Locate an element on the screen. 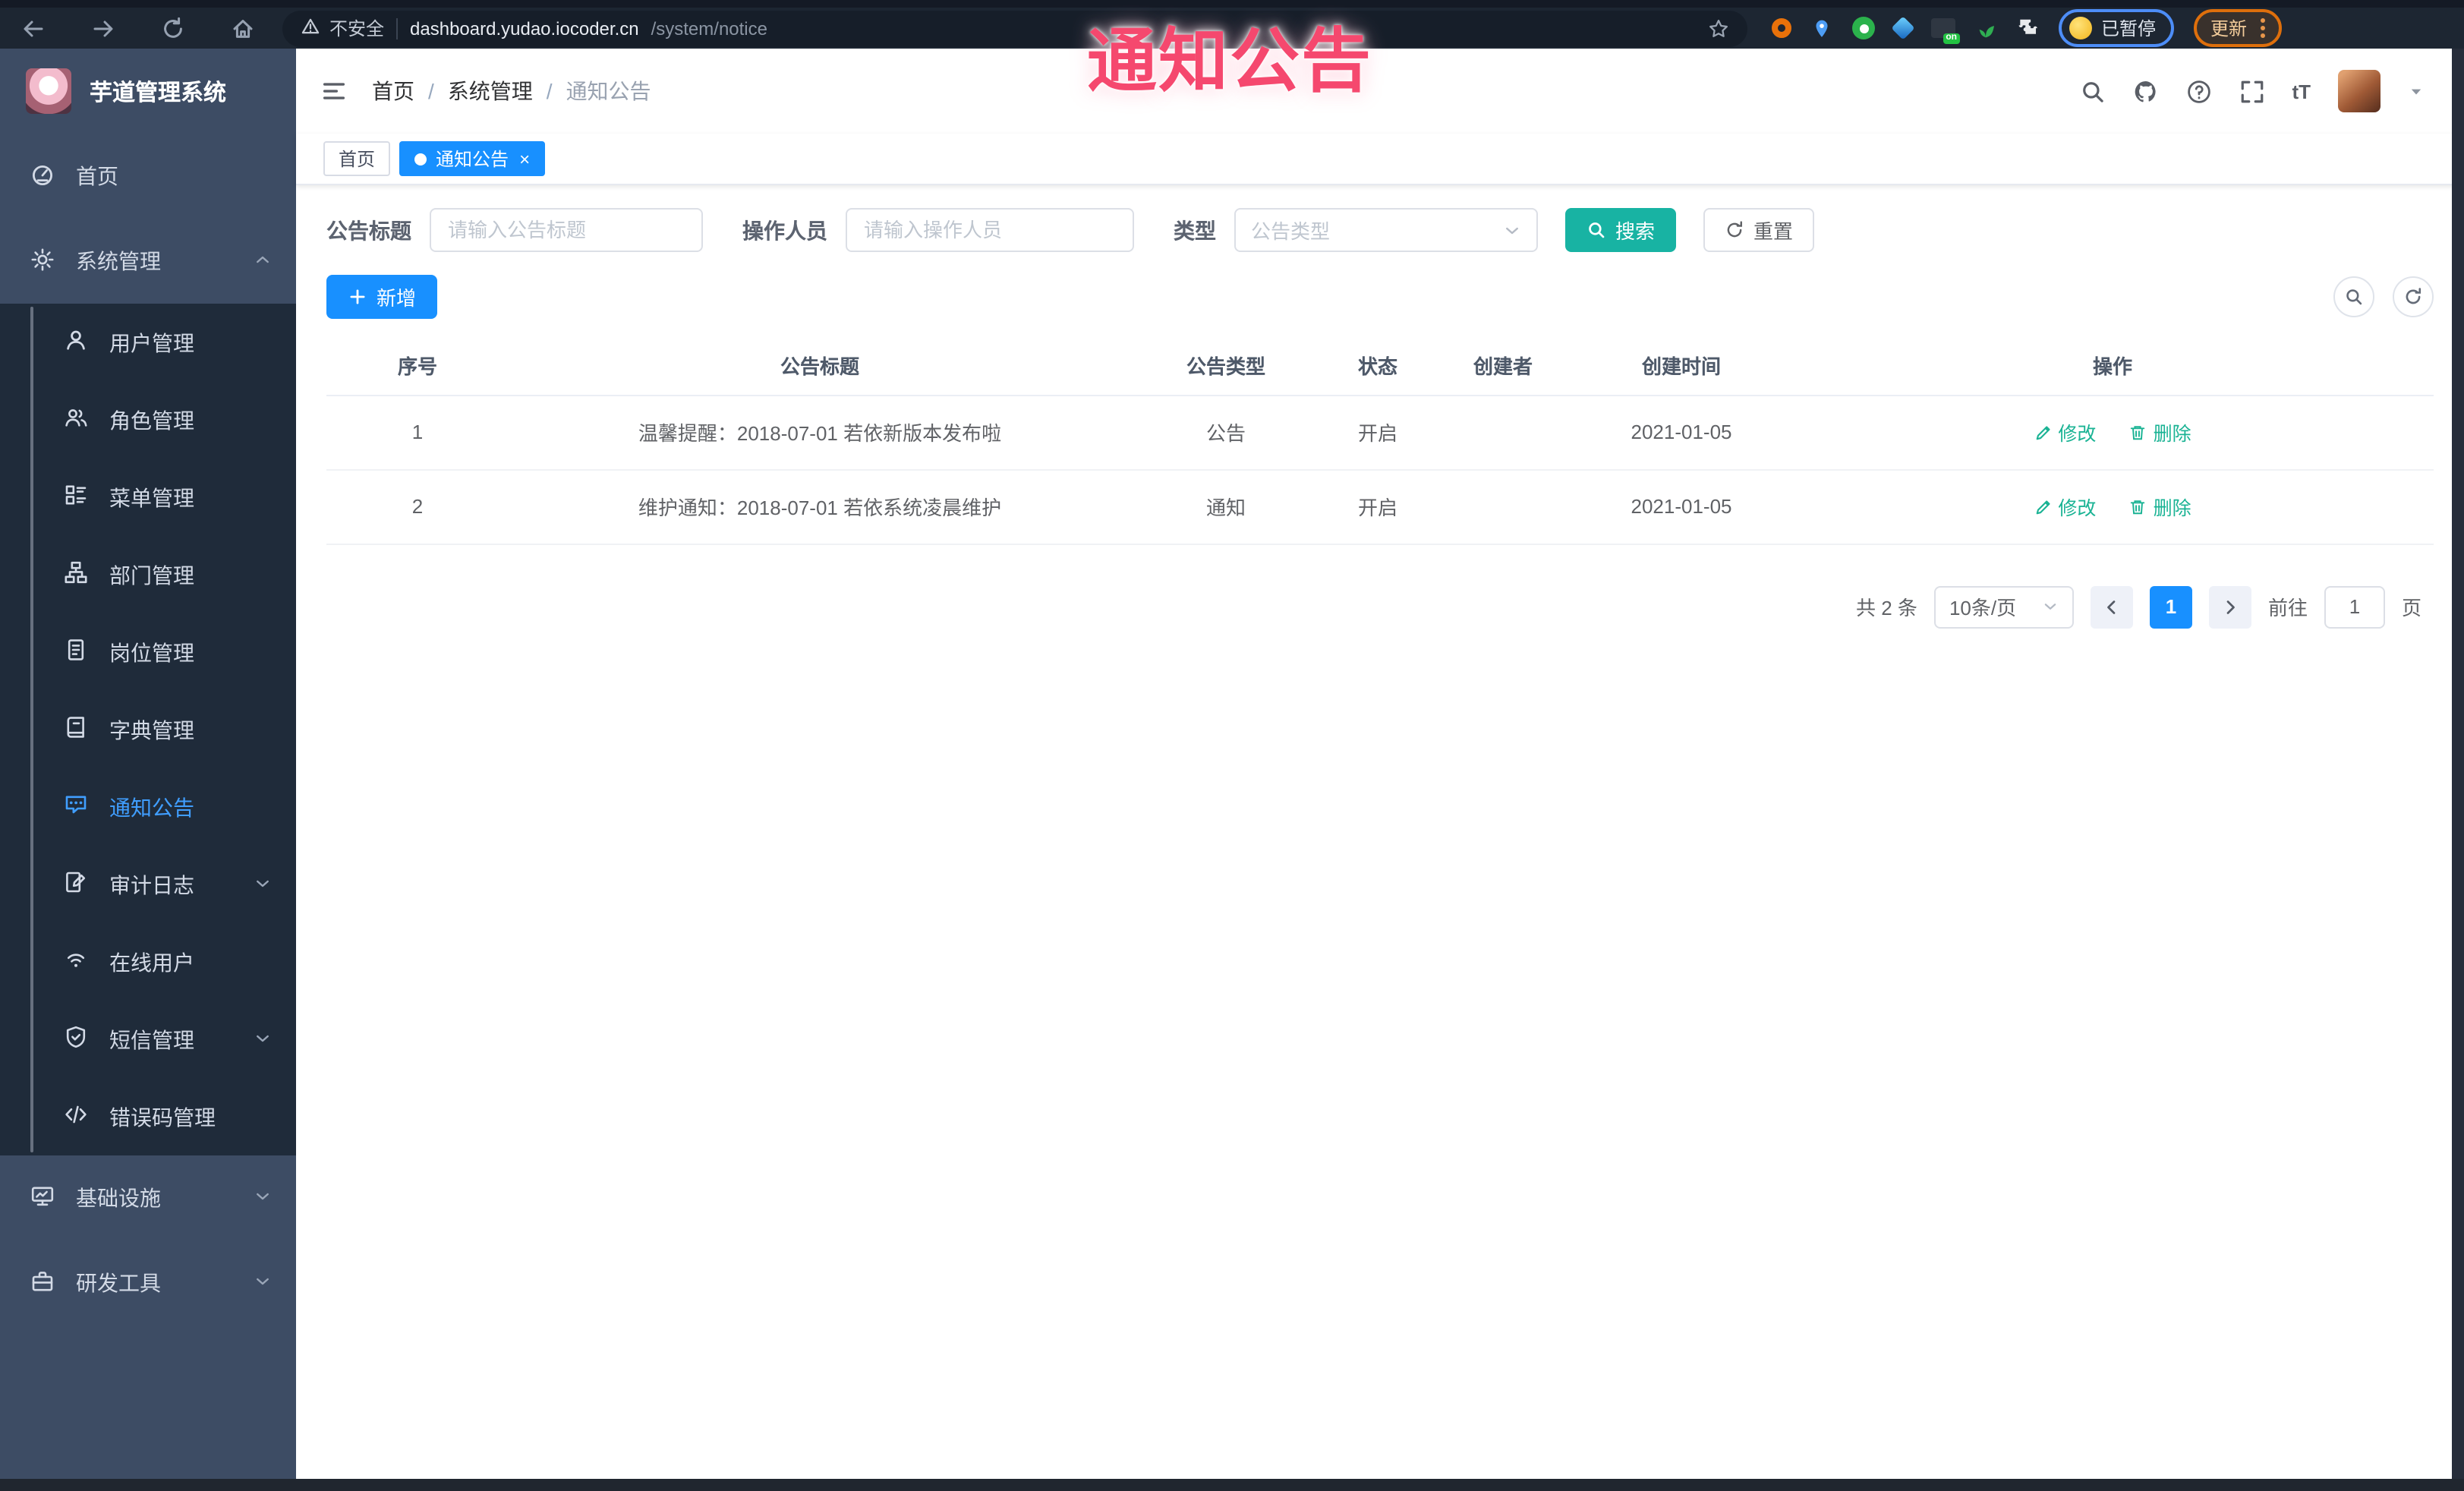 The width and height of the screenshot is (2464, 1491). extension-leaf-icon is located at coordinates (1986, 28).